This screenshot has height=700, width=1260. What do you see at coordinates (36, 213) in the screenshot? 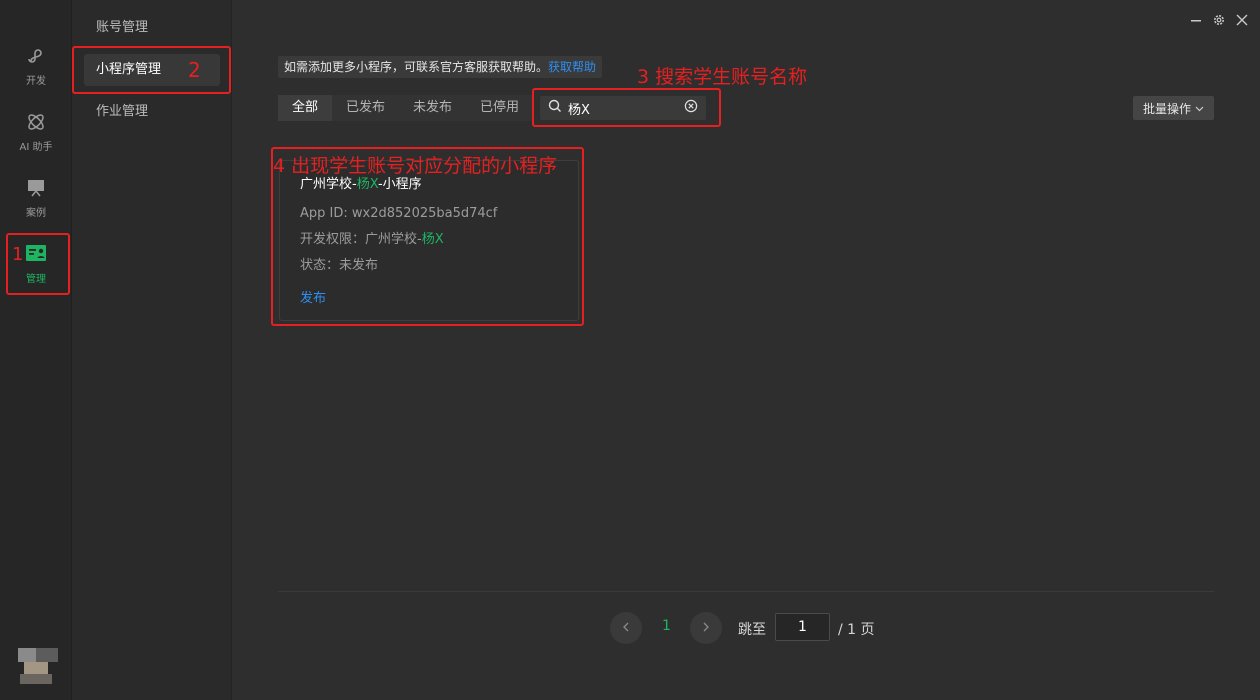
I see `rail-item-label: 案例` at bounding box center [36, 213].